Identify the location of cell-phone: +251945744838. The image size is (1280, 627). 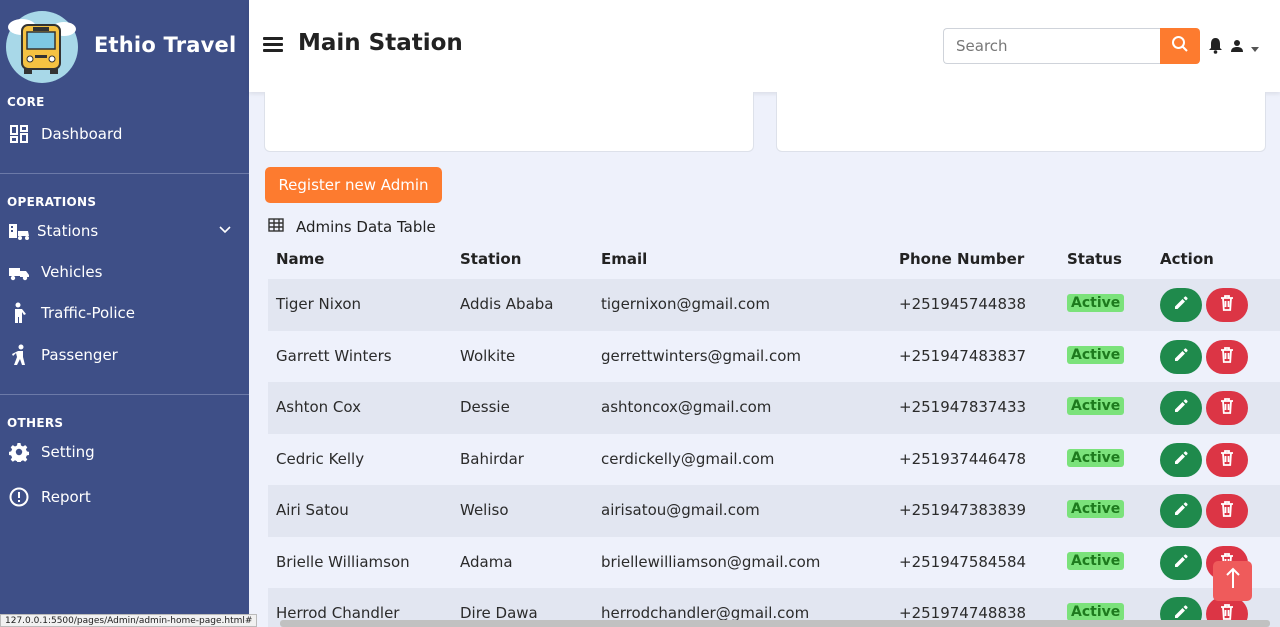
(963, 304).